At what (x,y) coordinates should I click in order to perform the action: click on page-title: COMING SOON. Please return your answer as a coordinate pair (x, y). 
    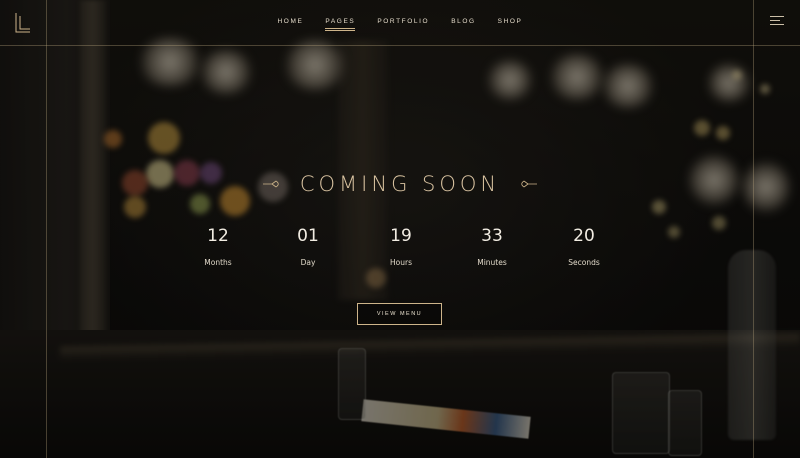
    Looking at the image, I should click on (400, 184).